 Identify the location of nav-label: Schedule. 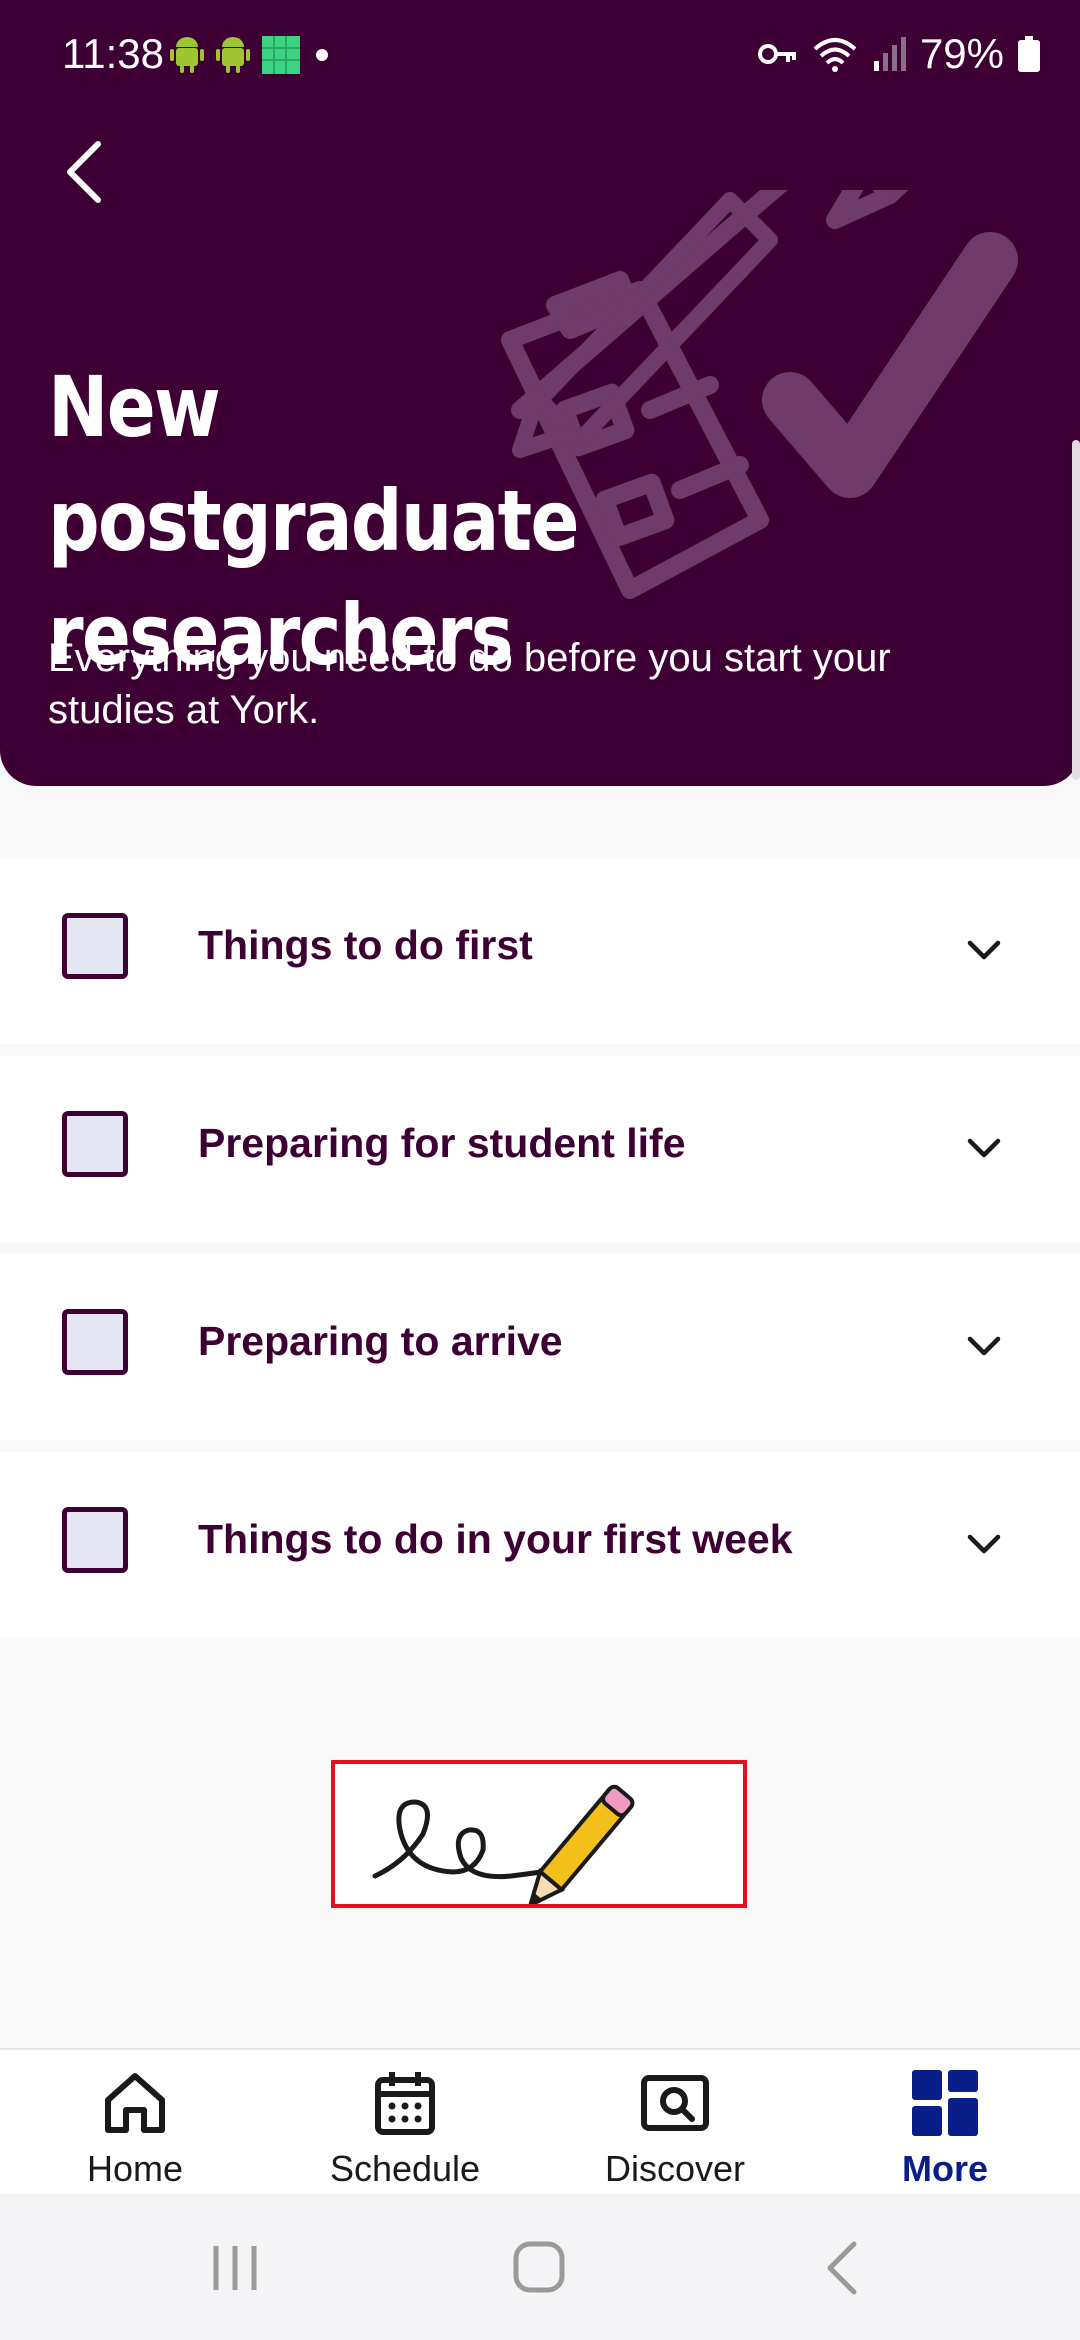
(405, 2168).